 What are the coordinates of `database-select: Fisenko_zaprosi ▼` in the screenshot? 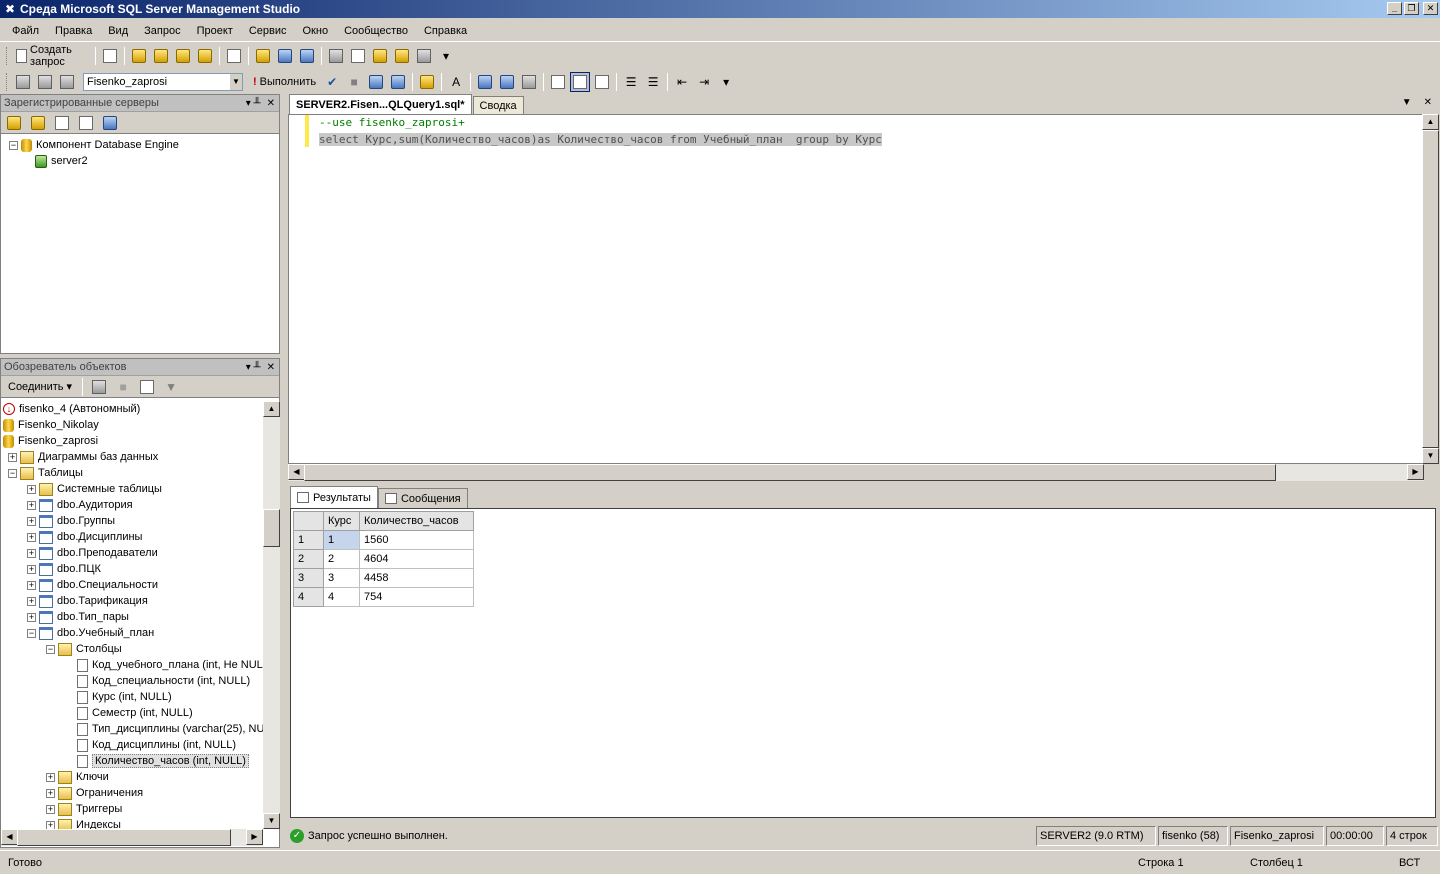 It's located at (163, 82).